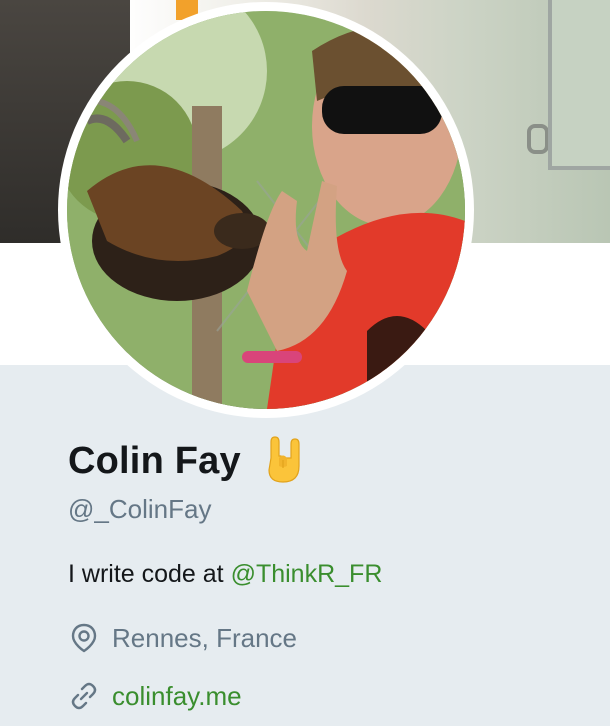  I want to click on profile-bio: I write code at @ThinkR_FR, so click(225, 574).